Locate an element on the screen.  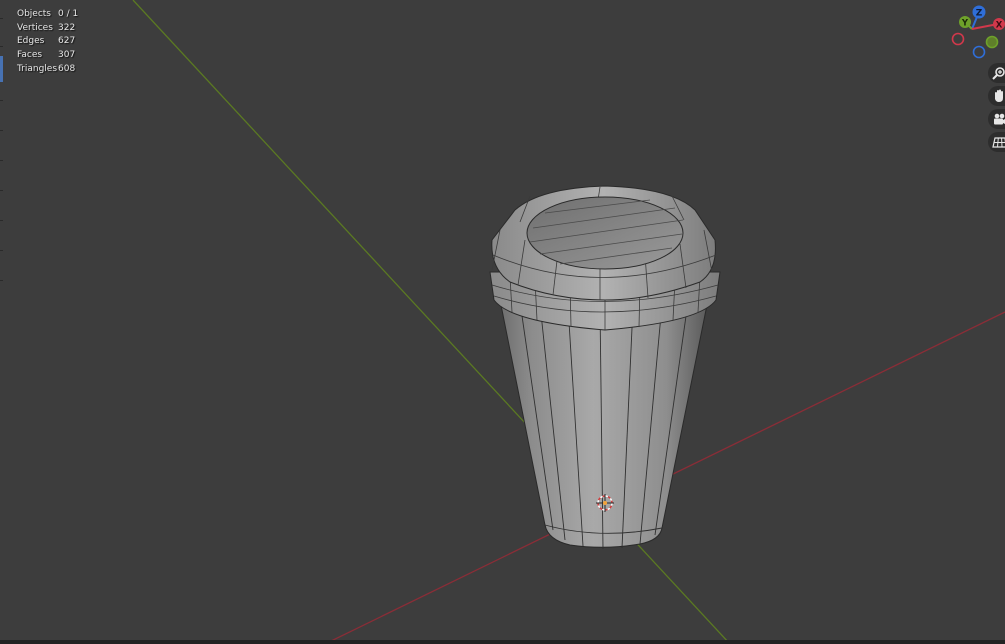
stat-value: 307 is located at coordinates (67, 55).